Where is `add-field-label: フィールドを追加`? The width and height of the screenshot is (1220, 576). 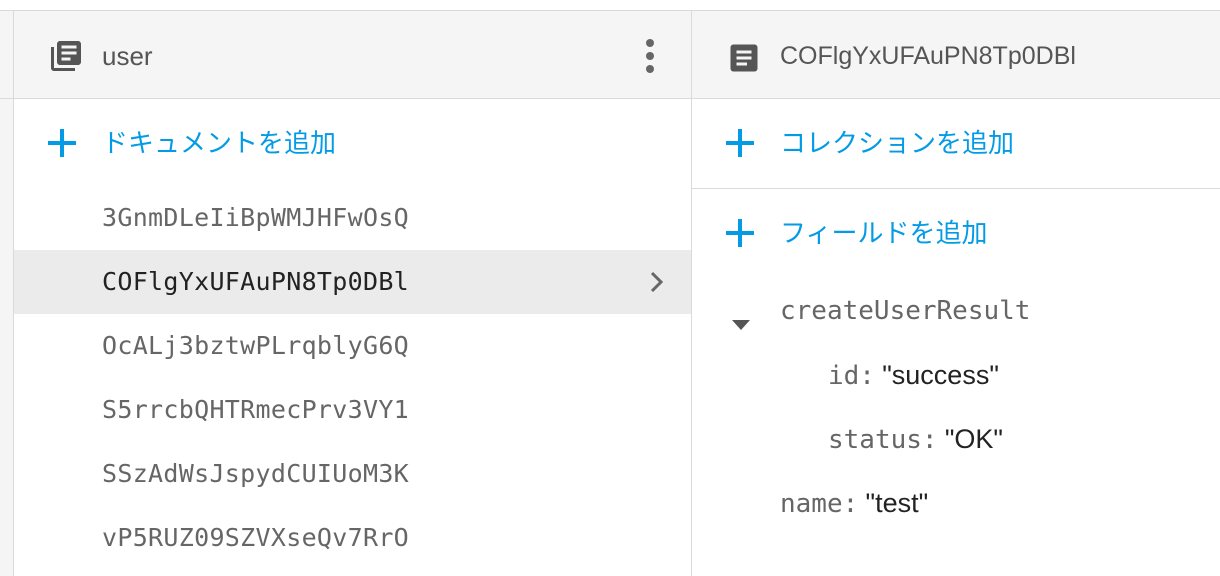
add-field-label: フィールドを追加 is located at coordinates (884, 234).